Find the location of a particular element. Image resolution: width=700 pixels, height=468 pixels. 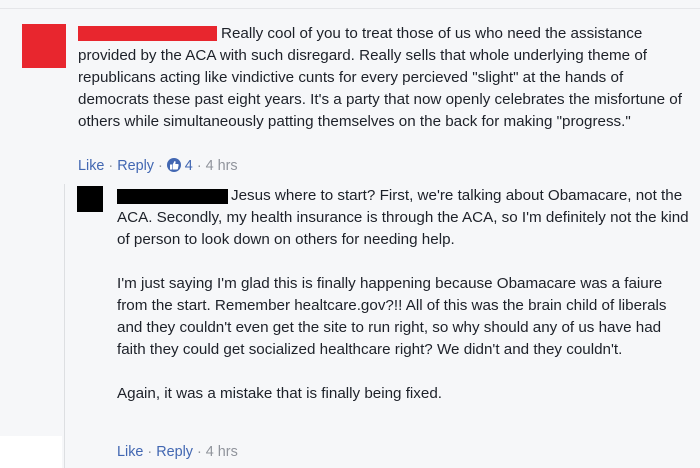

reply-timestamp: 4 hrs is located at coordinates (222, 452).